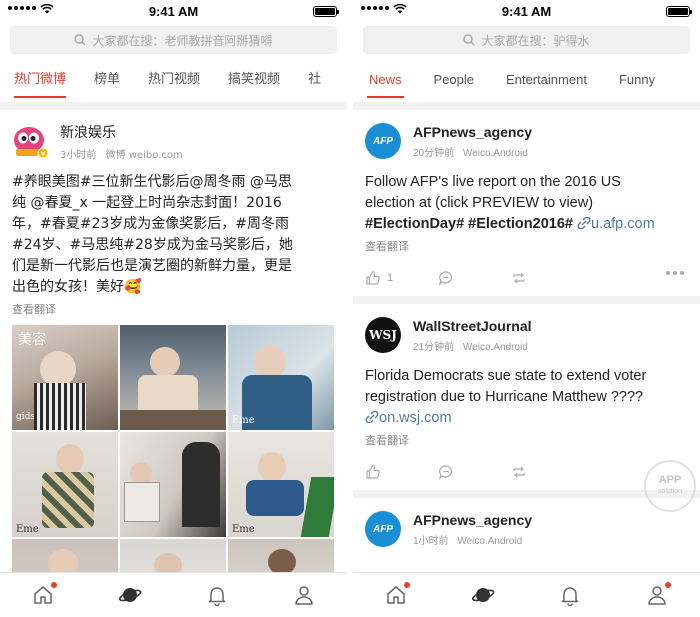  I want to click on tab-news: News, so click(385, 80).